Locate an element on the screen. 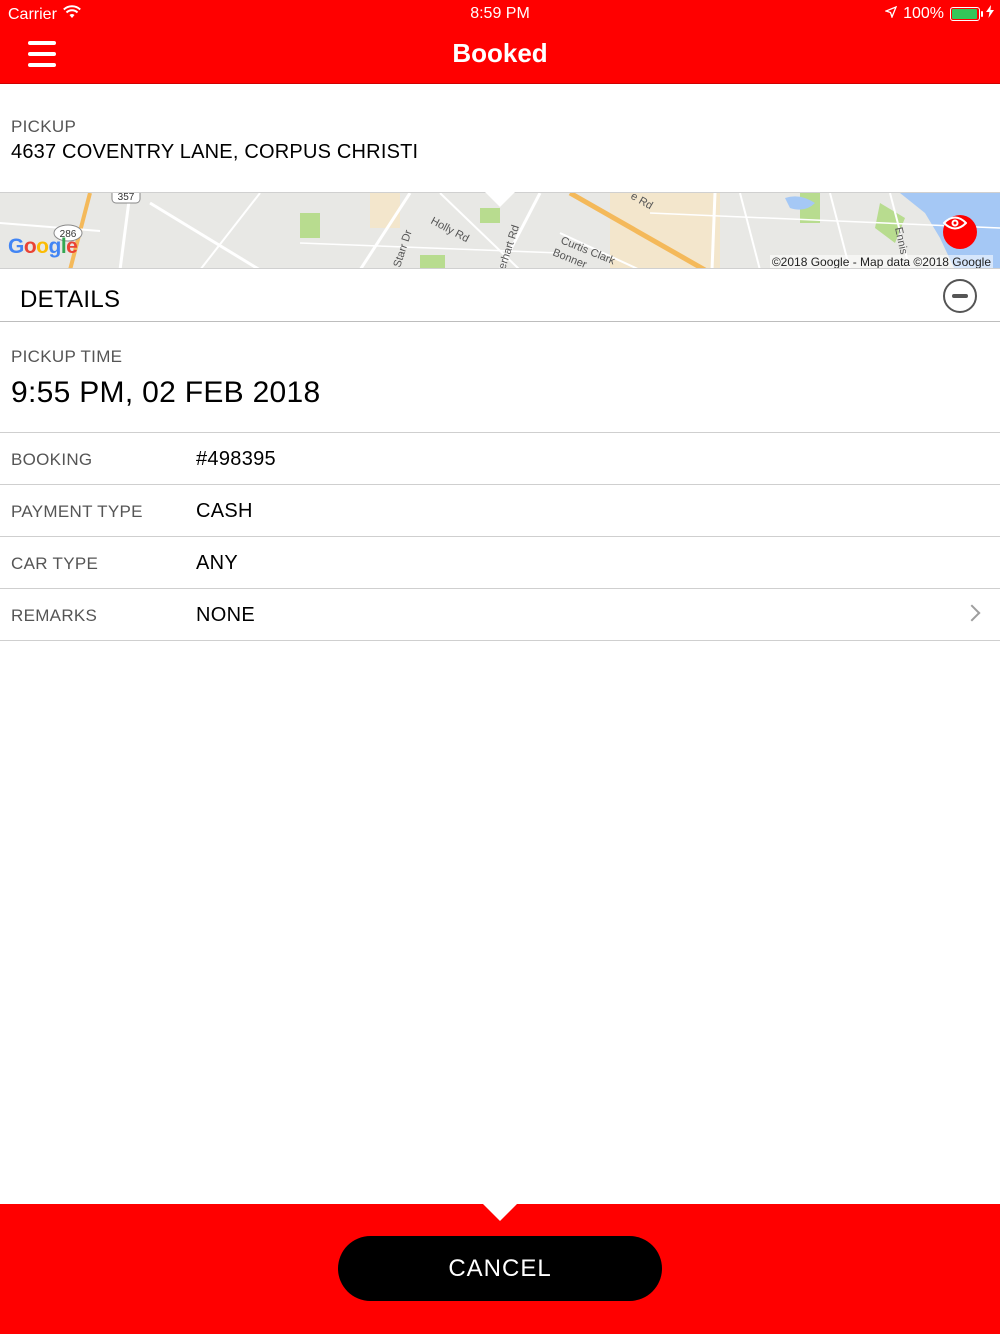 The height and width of the screenshot is (1334, 1000). footer-bar: CANCEL is located at coordinates (500, 1269).